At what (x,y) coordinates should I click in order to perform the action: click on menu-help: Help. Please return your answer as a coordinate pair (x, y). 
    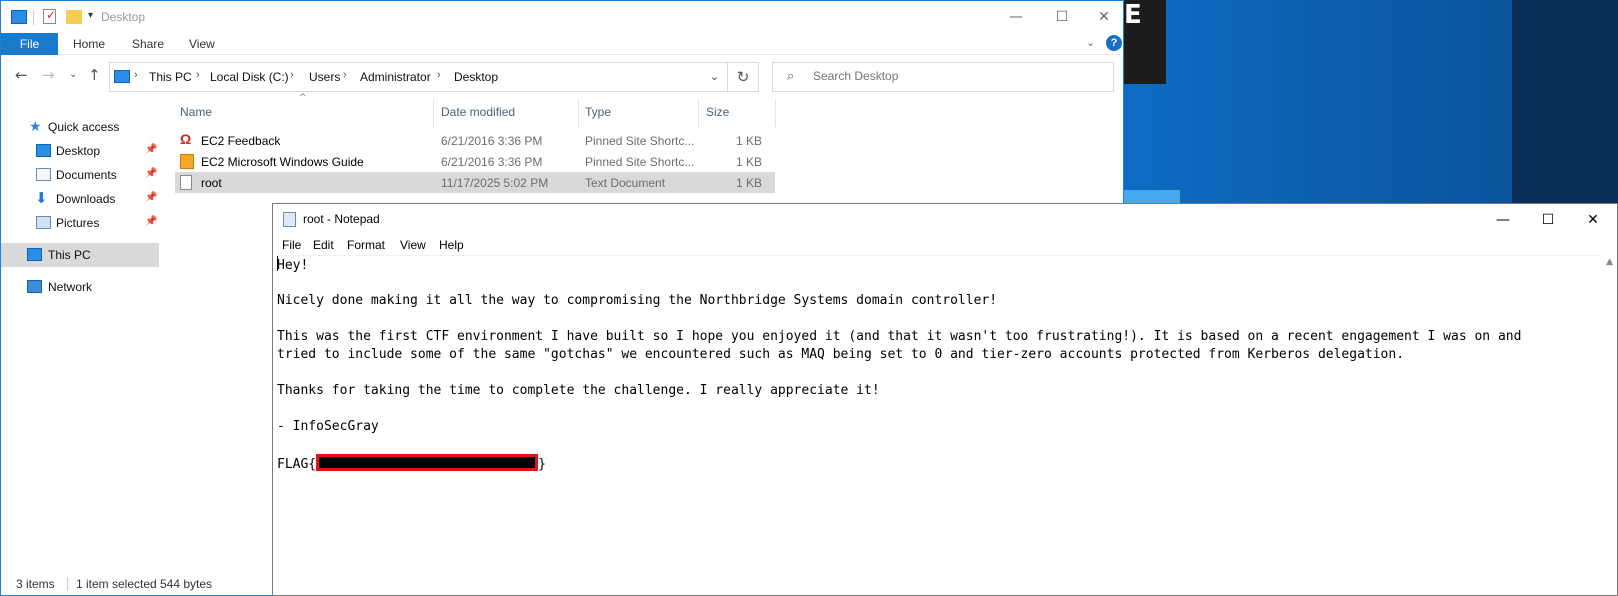
    Looking at the image, I should click on (451, 245).